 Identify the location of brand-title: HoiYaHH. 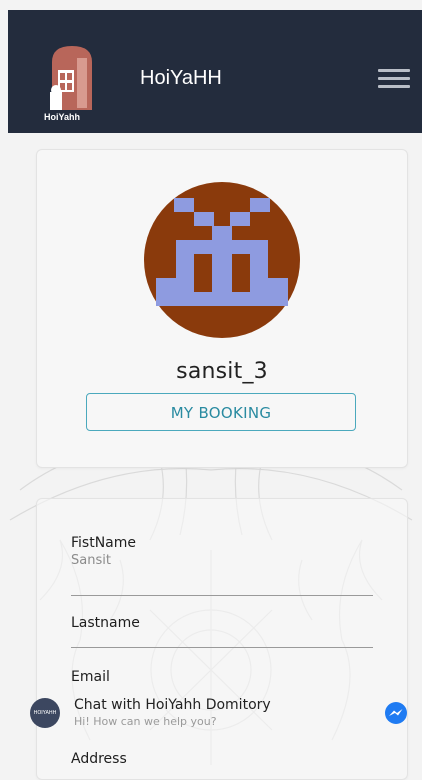
(181, 78).